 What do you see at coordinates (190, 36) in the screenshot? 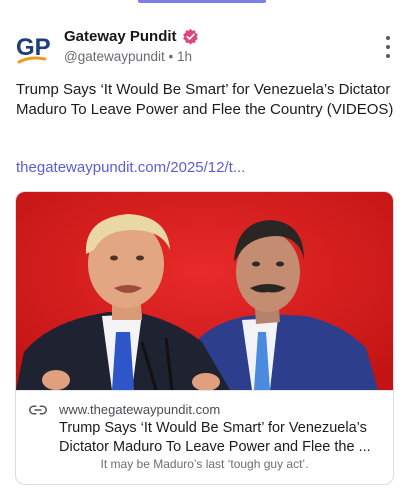
I see `verified-badge-icon` at bounding box center [190, 36].